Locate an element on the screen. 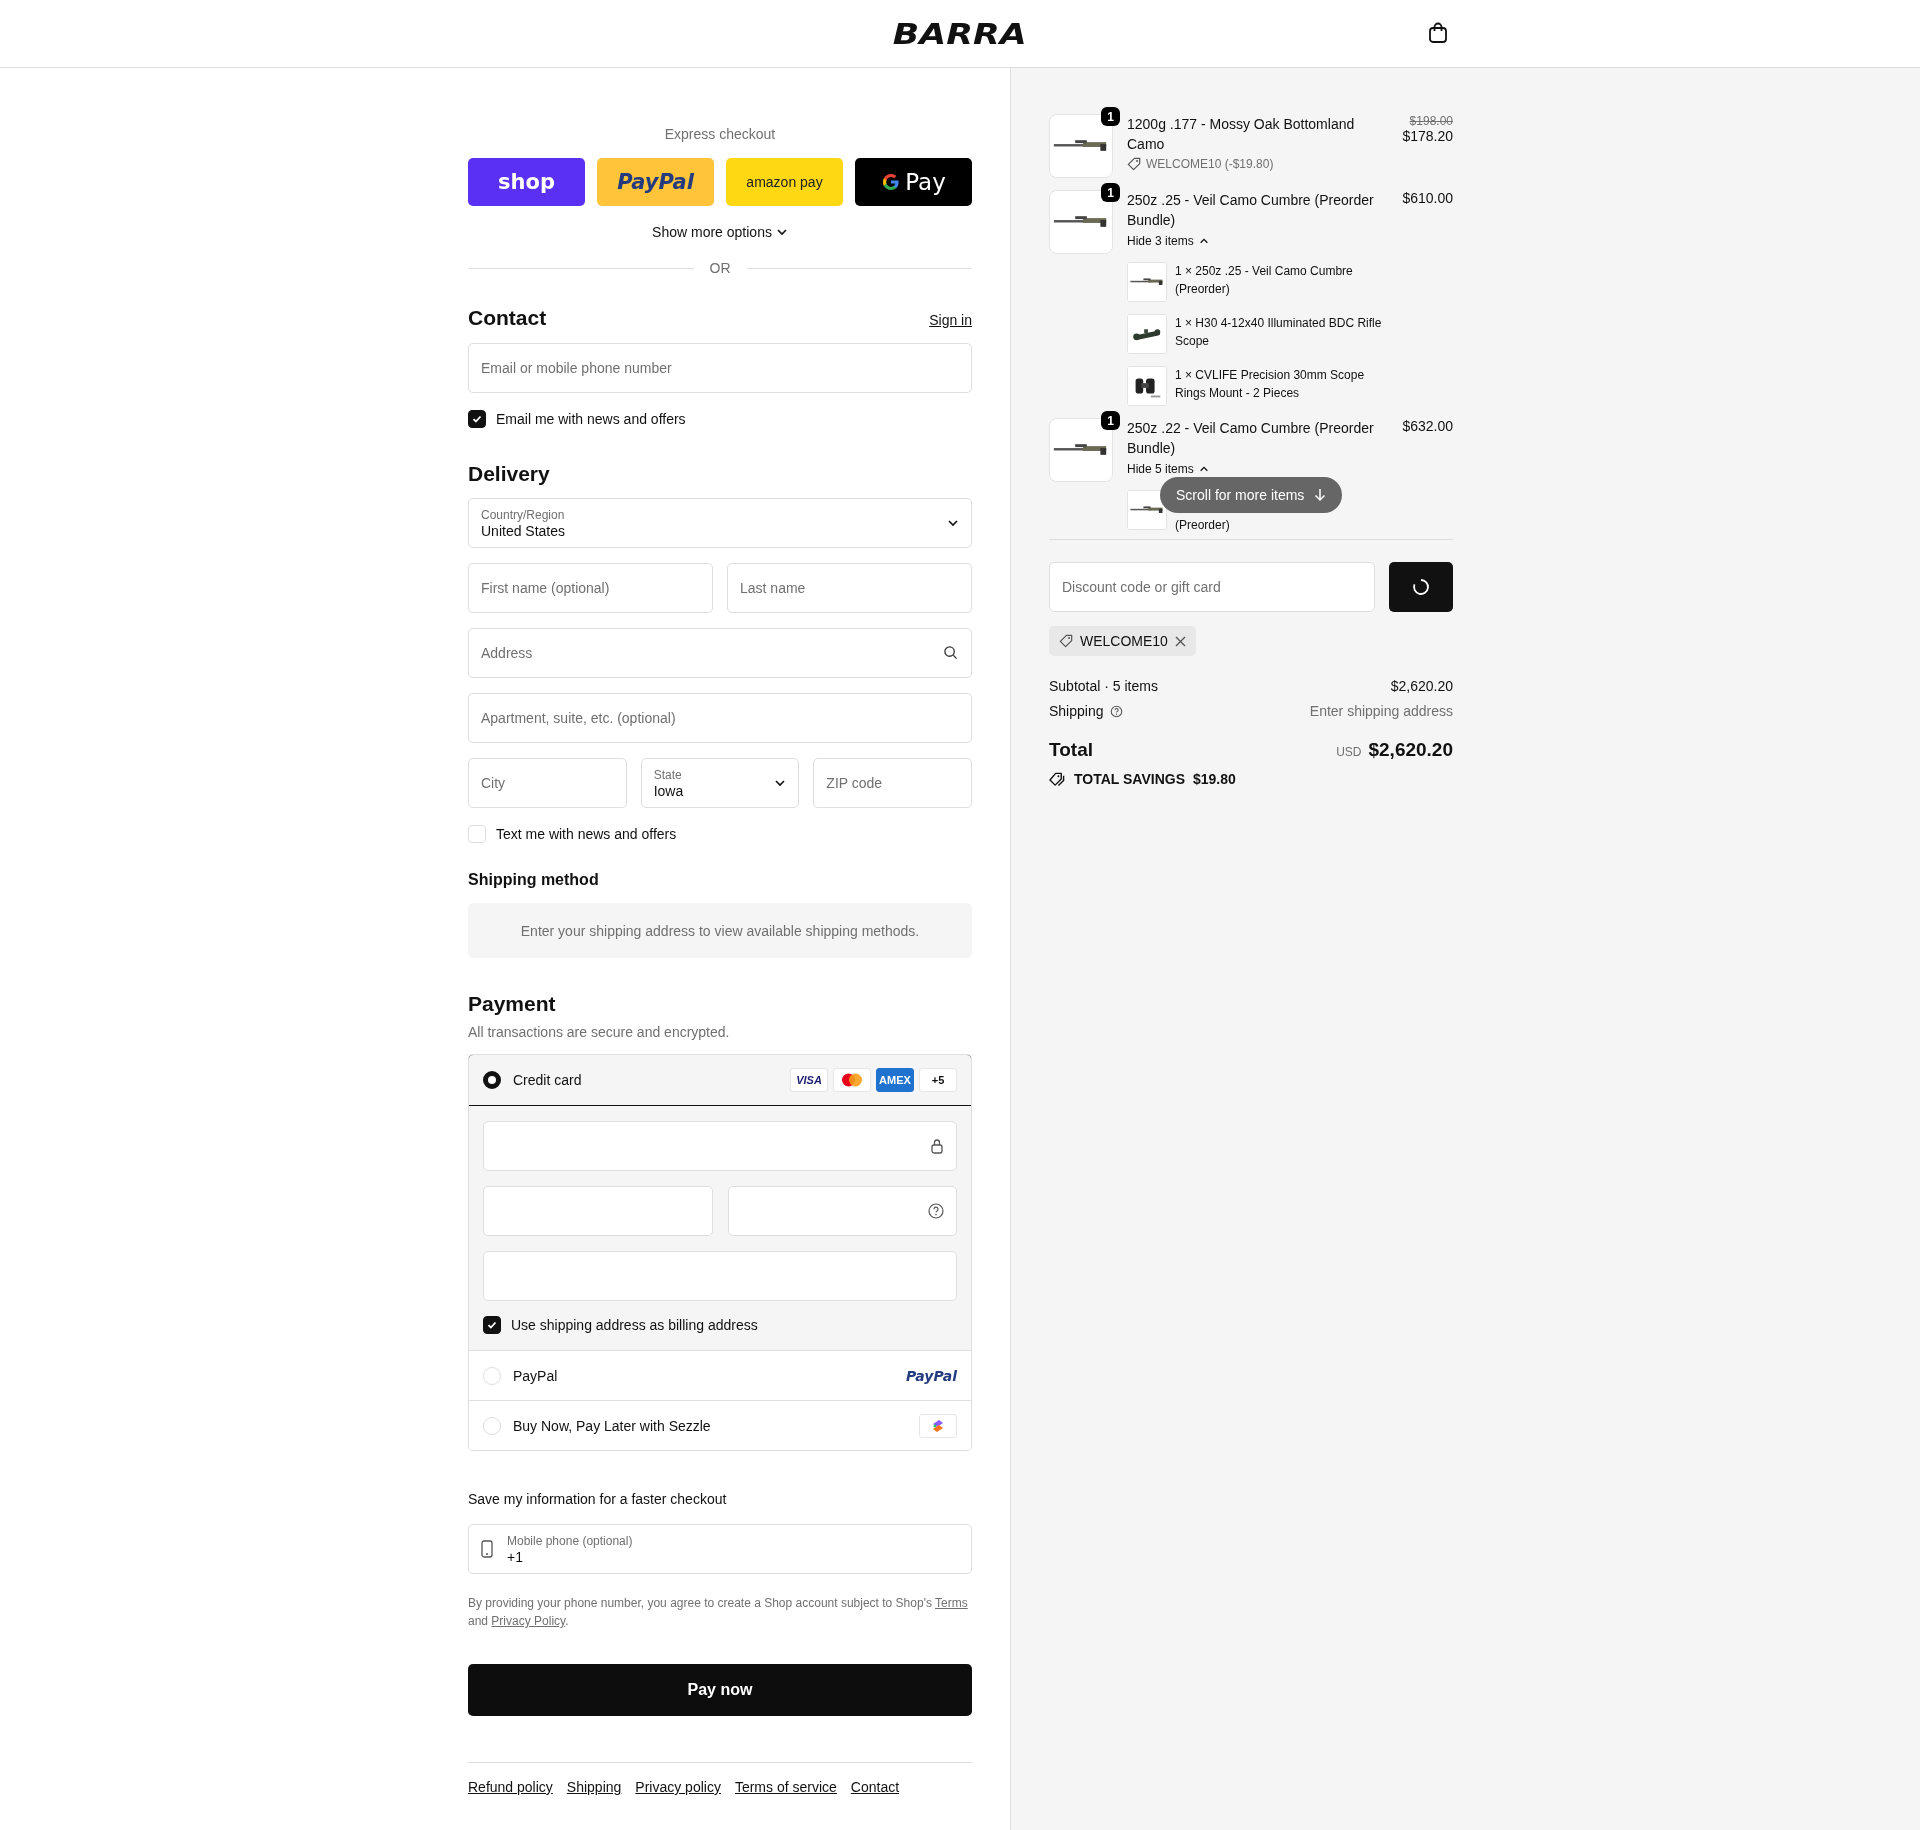 The height and width of the screenshot is (1830, 1920). footer-link: Contact is located at coordinates (875, 1787).